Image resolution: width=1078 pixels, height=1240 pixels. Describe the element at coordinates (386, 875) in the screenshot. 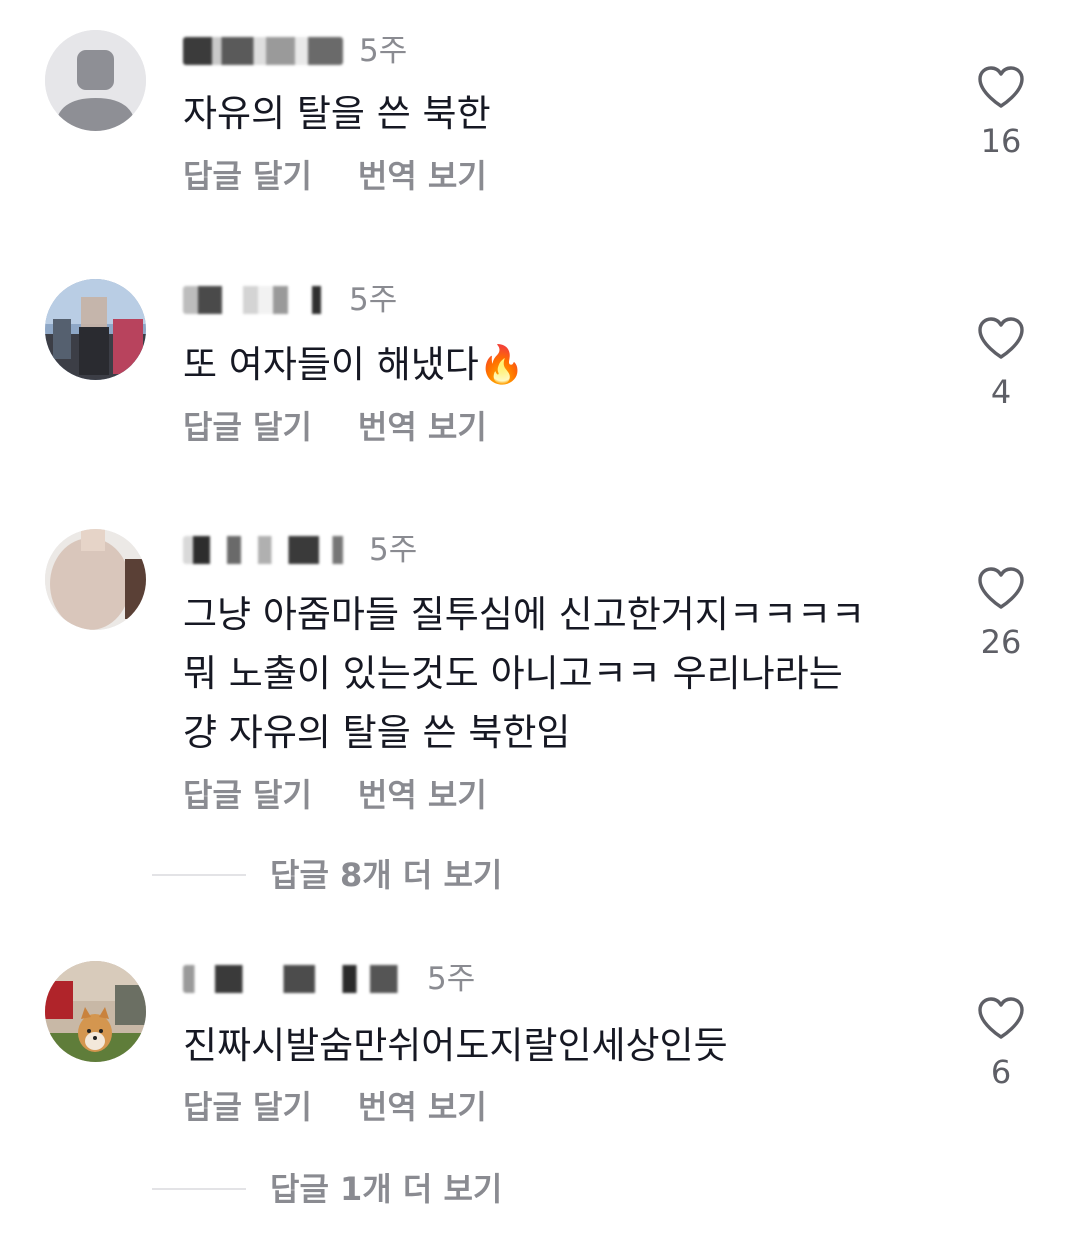

I see `view-more-replies-label: 답글 8개 더 보기` at that location.